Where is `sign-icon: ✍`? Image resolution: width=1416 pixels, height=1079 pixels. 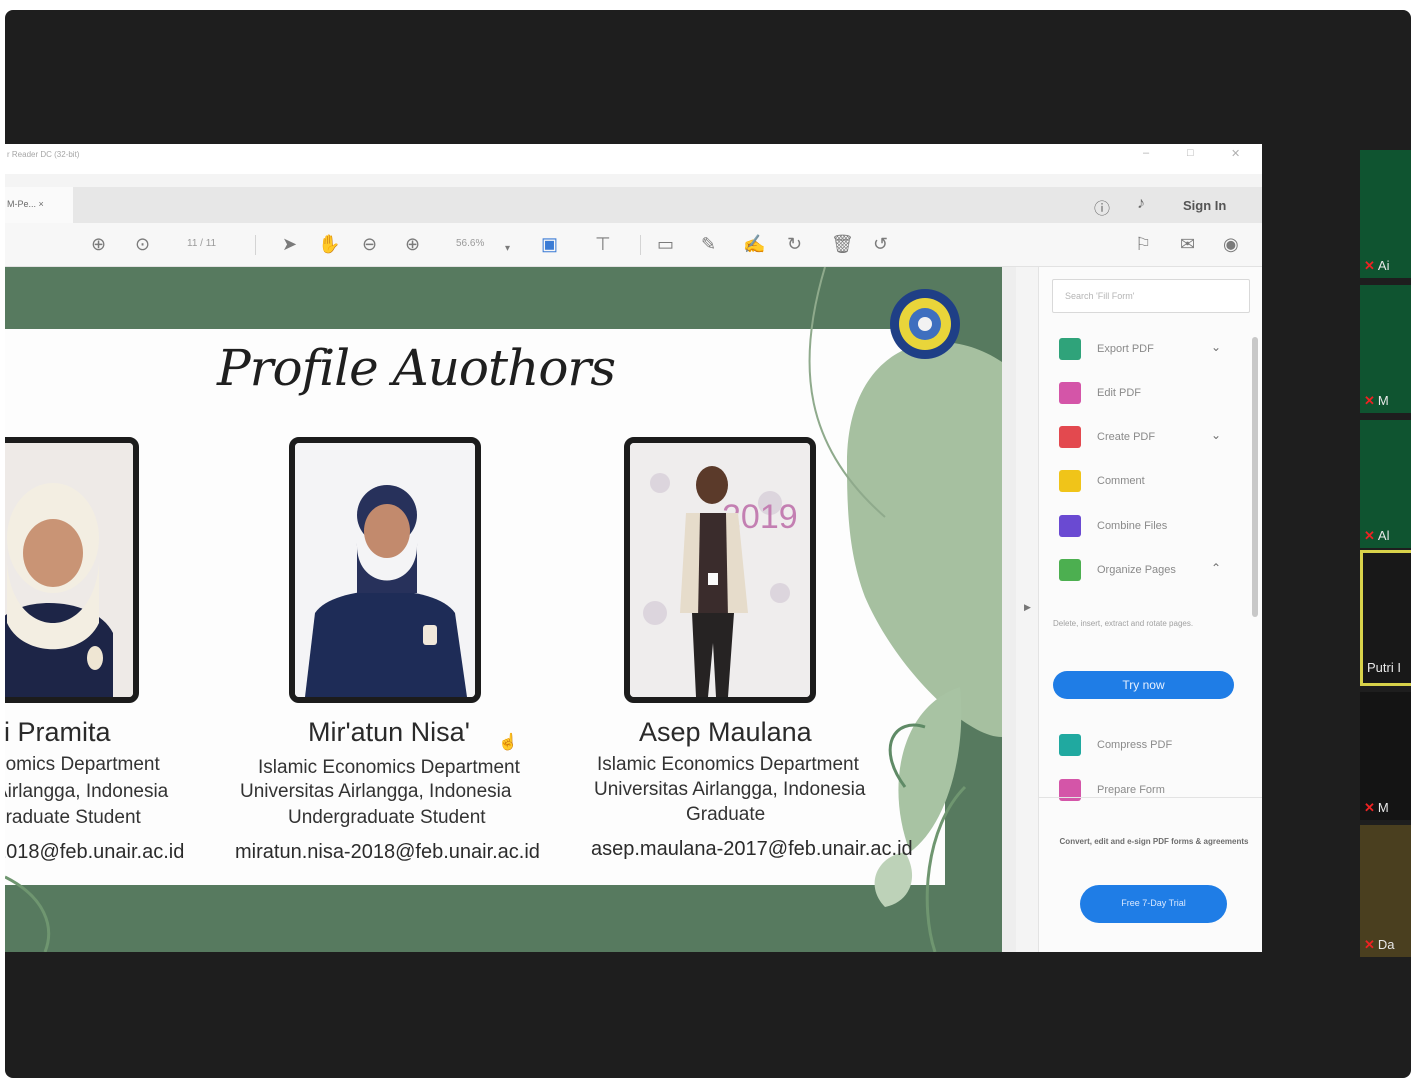 sign-icon: ✍ is located at coordinates (754, 244).